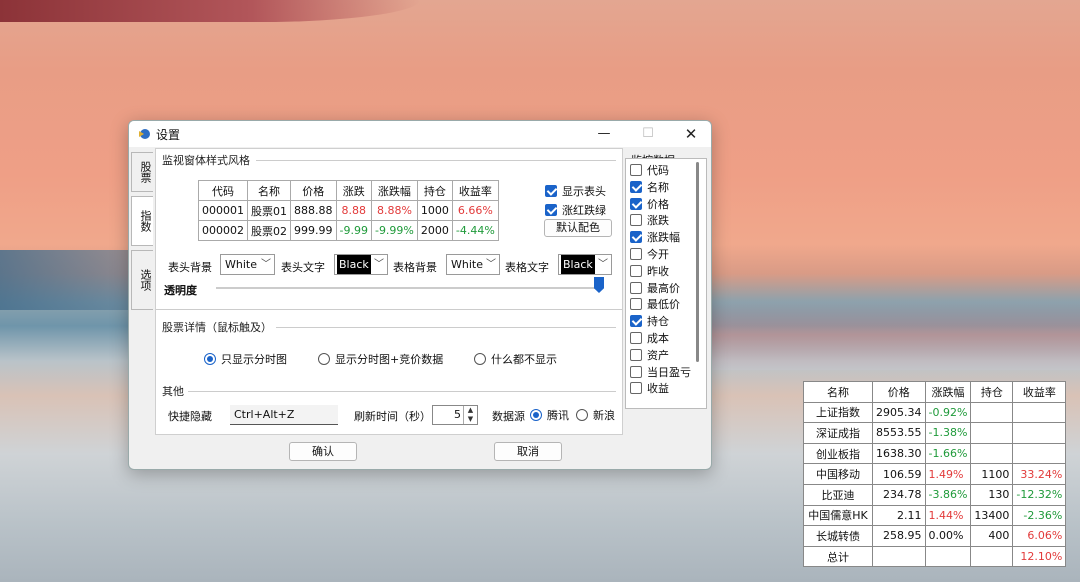  What do you see at coordinates (142, 172) in the screenshot?
I see `tab-stocks: 股票` at bounding box center [142, 172].